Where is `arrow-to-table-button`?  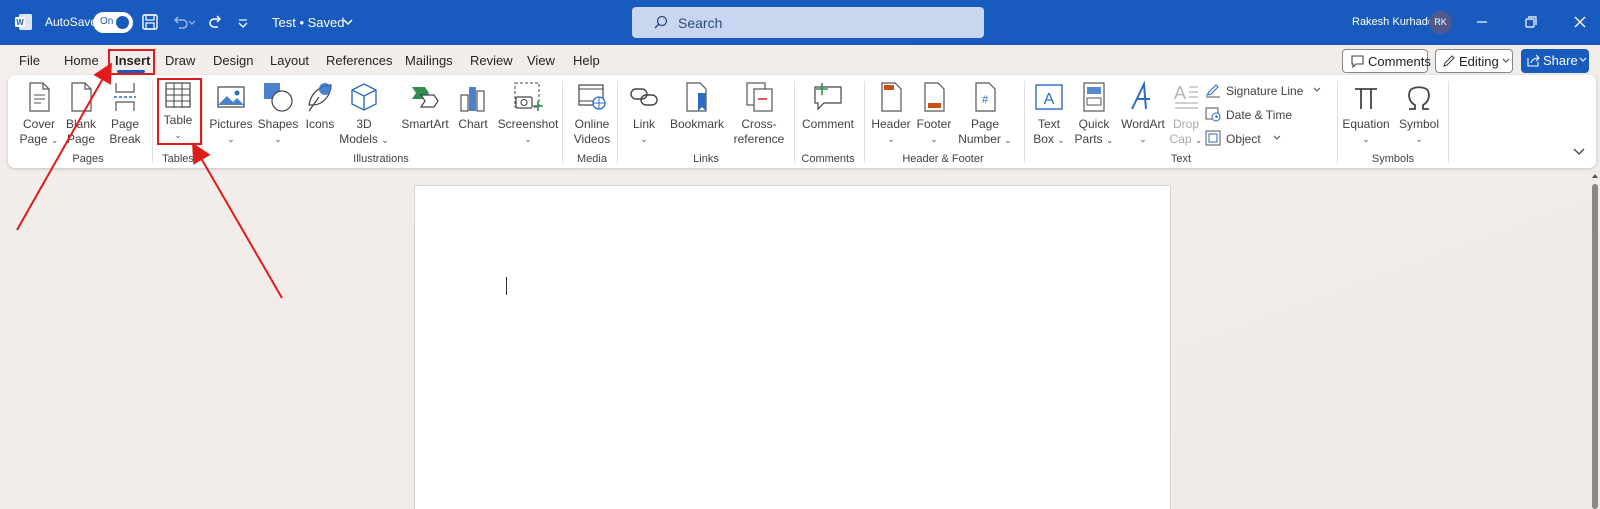
arrow-to-table-button is located at coordinates (237, 220).